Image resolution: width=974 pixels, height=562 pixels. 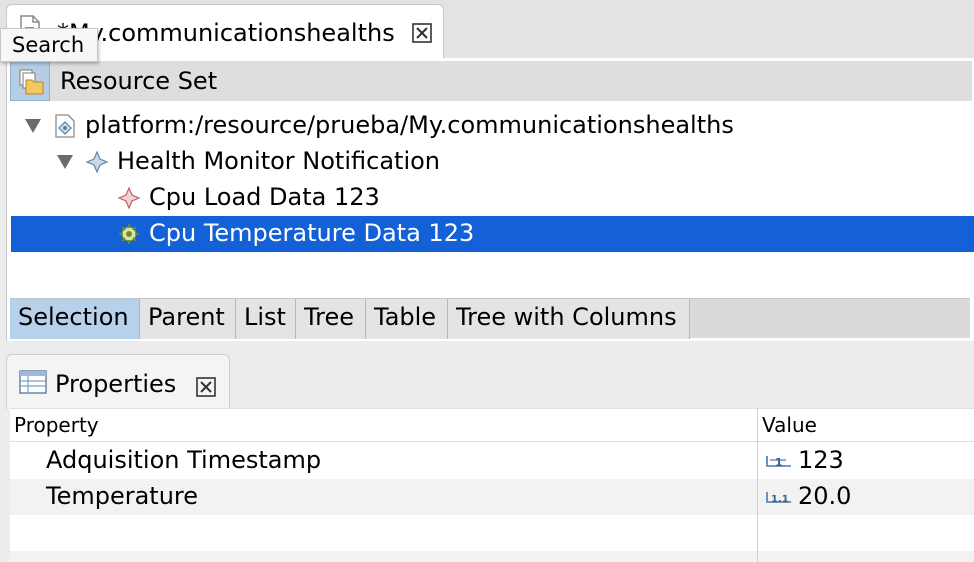 I want to click on column-header-value: Value, so click(x=789, y=425).